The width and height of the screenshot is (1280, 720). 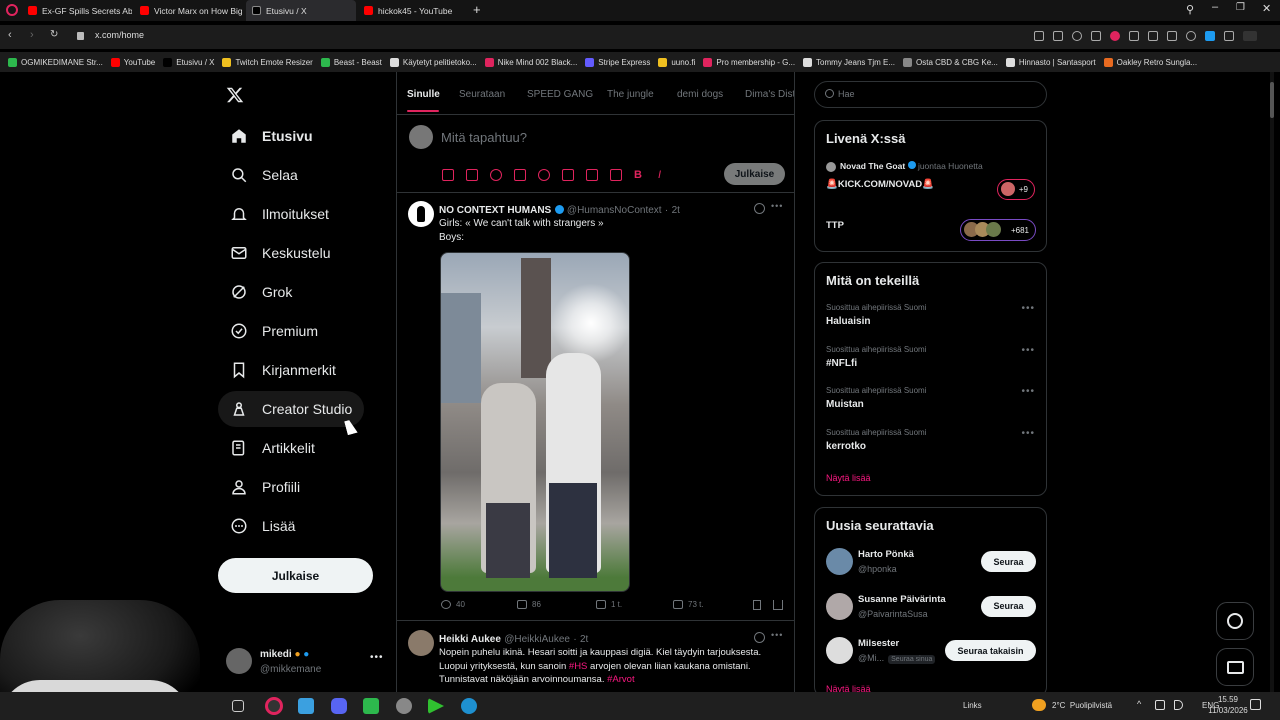 I want to click on schedule-icon, so click(x=568, y=175).